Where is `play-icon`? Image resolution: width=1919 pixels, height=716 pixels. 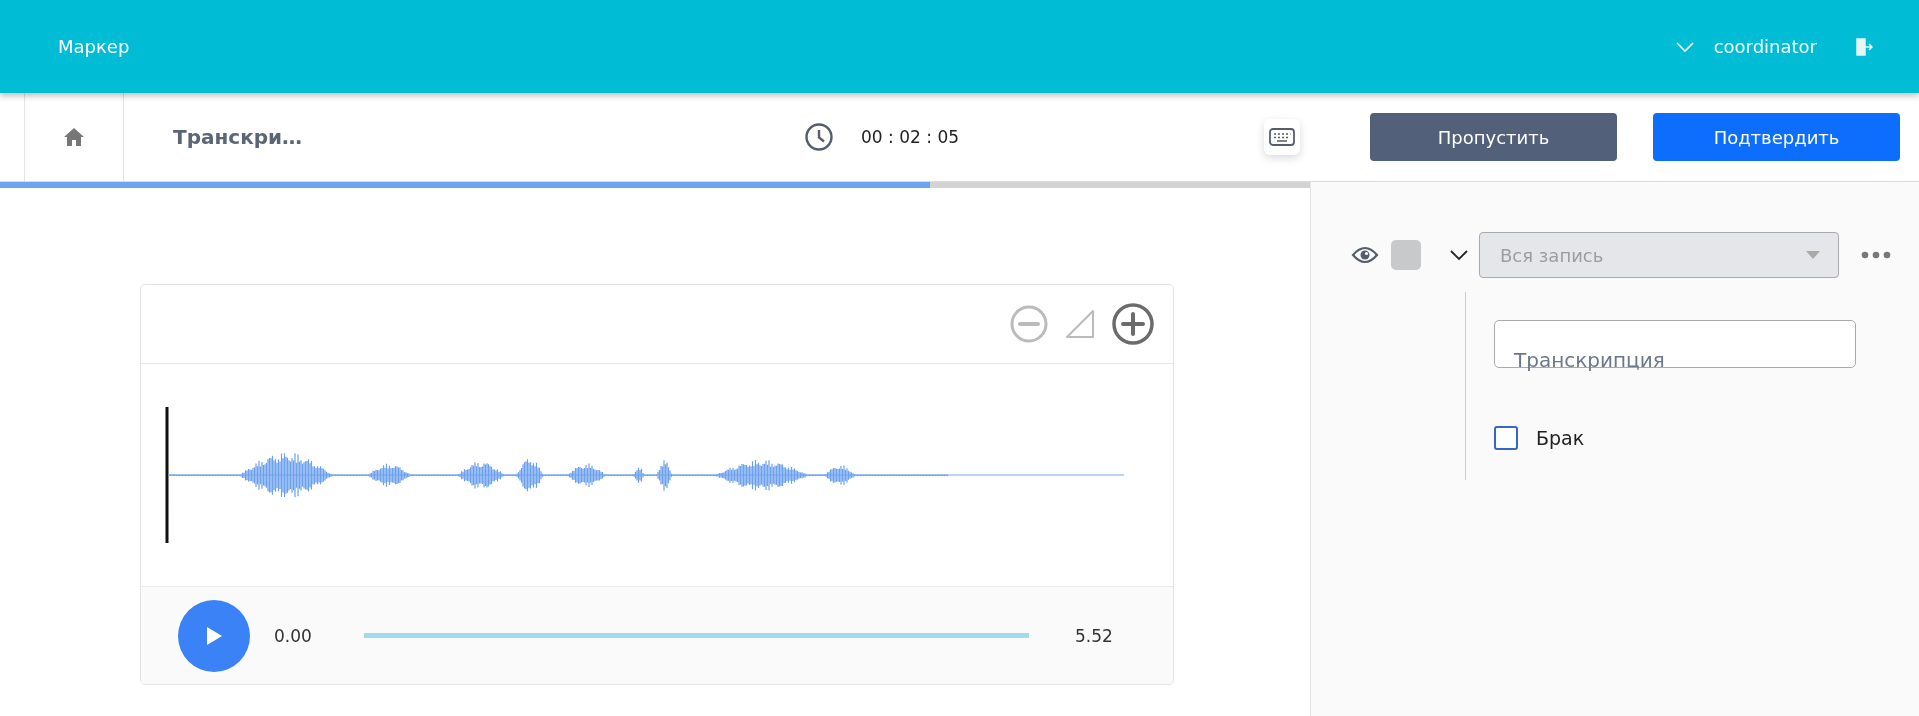 play-icon is located at coordinates (214, 635).